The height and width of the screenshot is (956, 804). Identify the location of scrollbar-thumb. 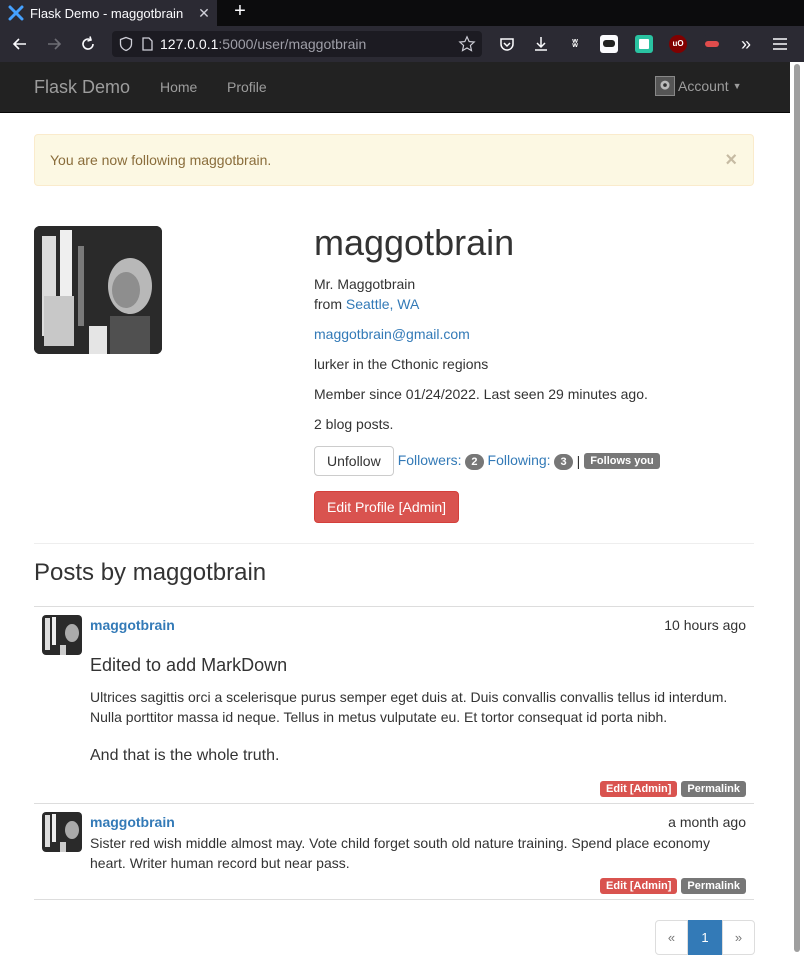
(797, 508).